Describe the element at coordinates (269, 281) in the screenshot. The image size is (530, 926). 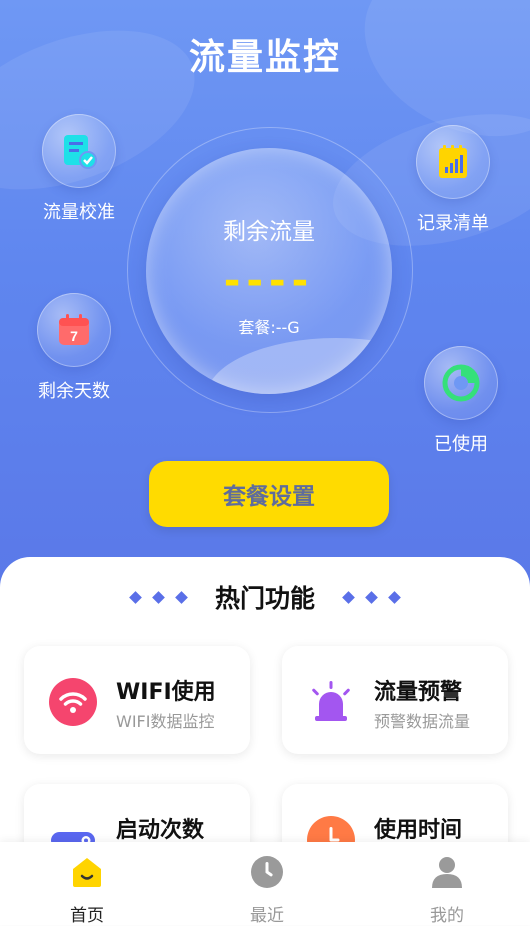
I see `gauge-value: ----` at that location.